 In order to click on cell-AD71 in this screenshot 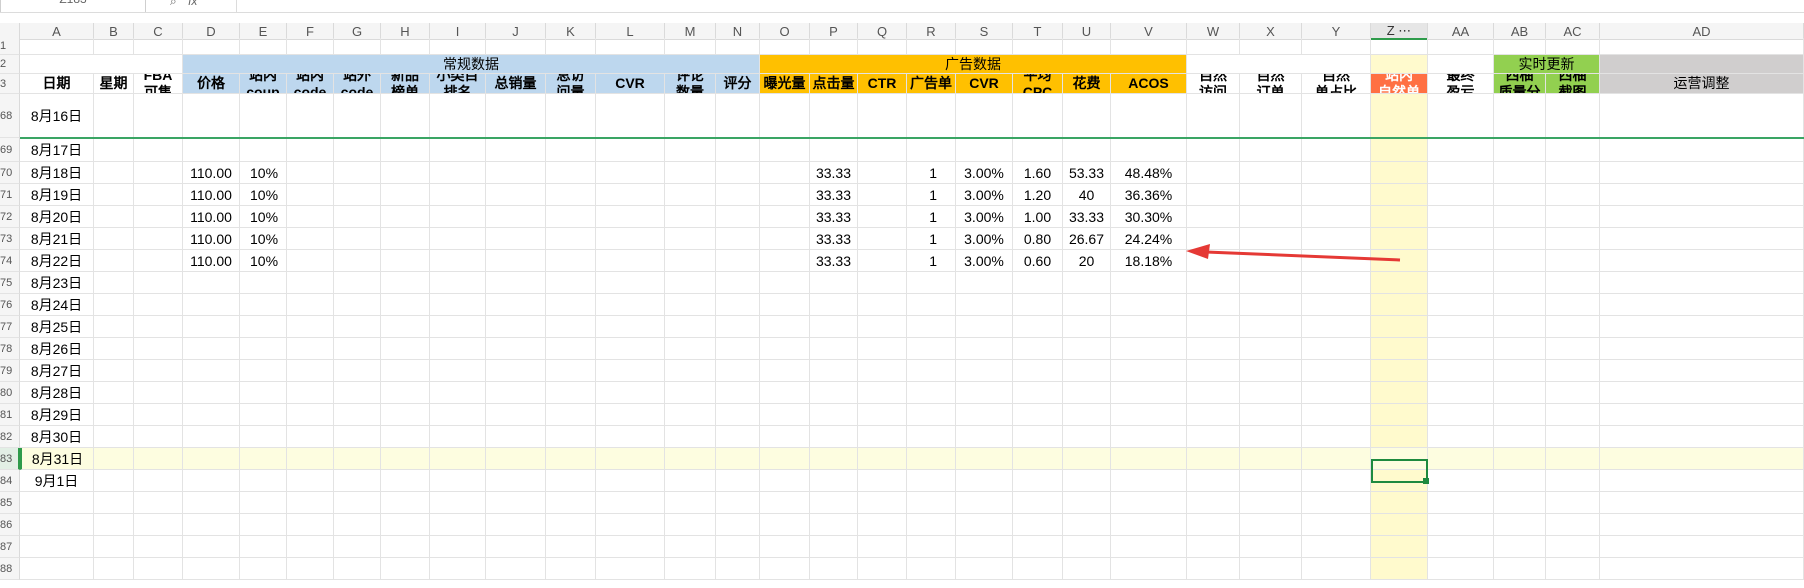, I will do `click(1702, 195)`.